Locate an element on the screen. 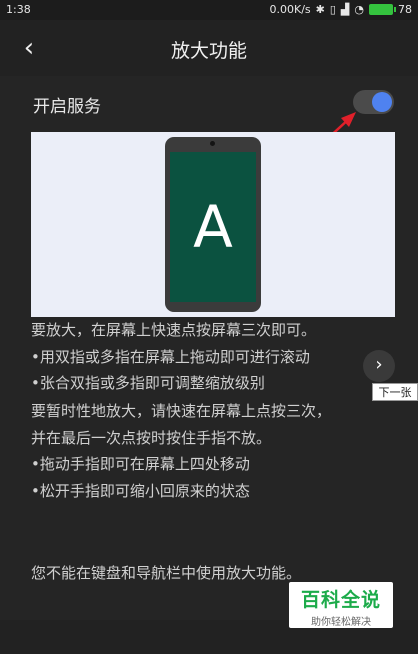 This screenshot has height=654, width=418. status-icons: 0.00K/s ✱ ▯ ▟ ◔ 78 is located at coordinates (340, 9).